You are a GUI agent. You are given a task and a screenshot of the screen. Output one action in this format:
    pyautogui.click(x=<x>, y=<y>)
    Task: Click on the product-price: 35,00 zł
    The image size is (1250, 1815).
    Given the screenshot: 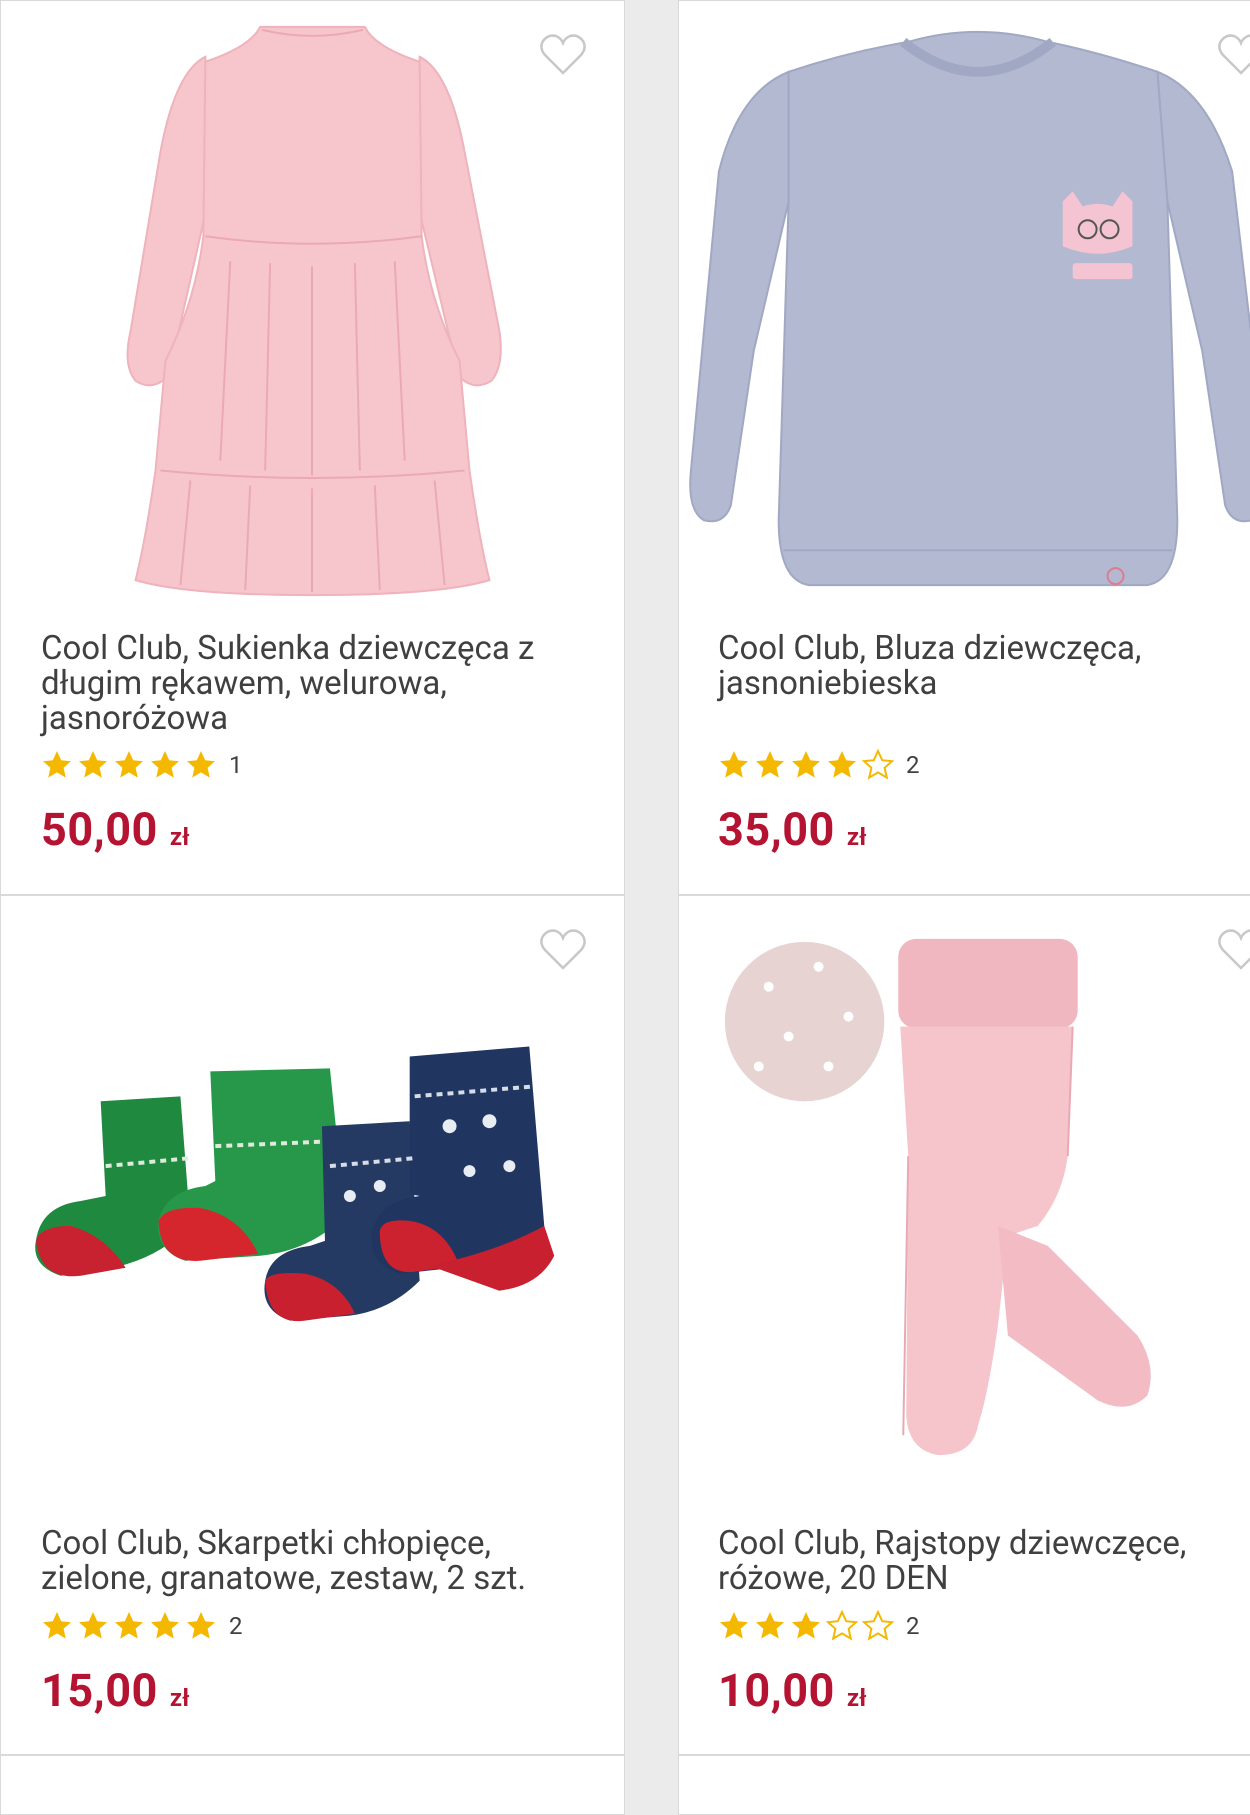 What is the action you would take?
    pyautogui.click(x=792, y=829)
    